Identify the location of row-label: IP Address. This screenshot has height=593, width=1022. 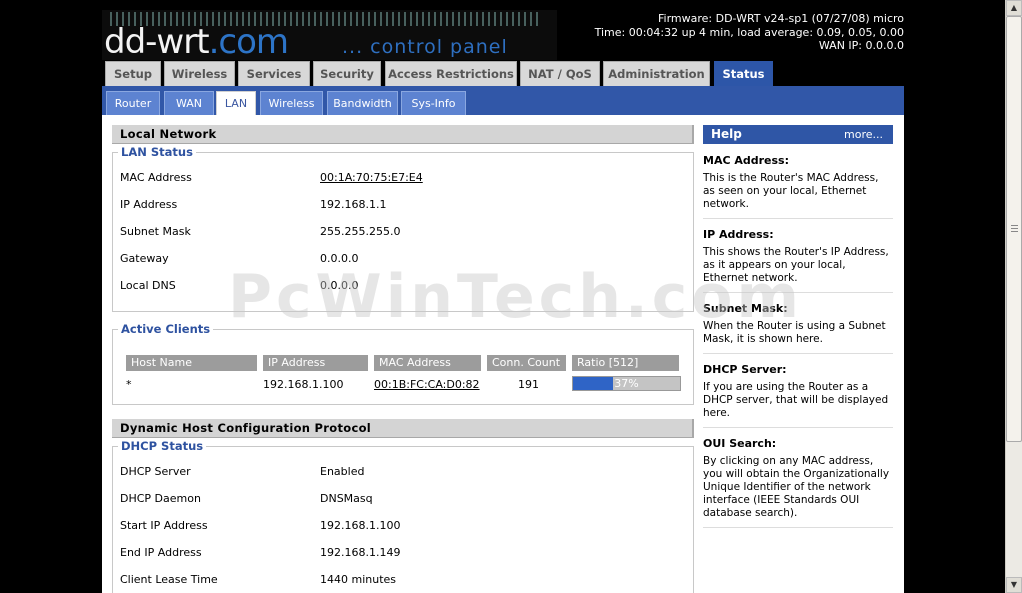
(149, 204).